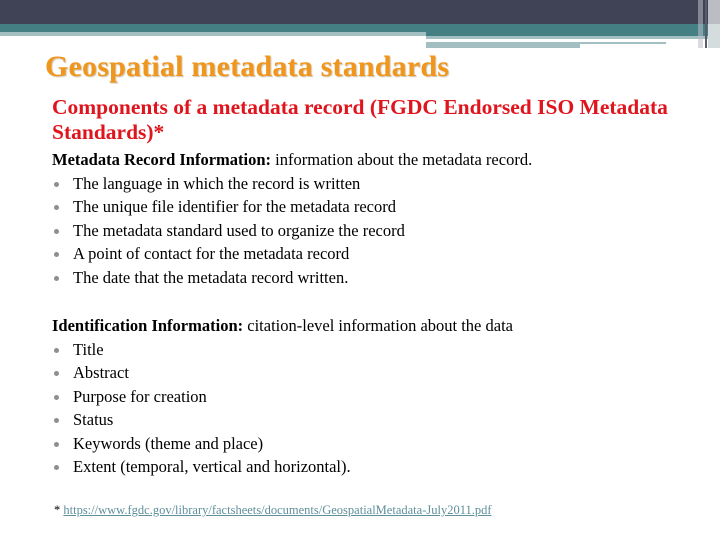 The width and height of the screenshot is (720, 540). What do you see at coordinates (503, 45) in the screenshot?
I see `header-band-pale-right` at bounding box center [503, 45].